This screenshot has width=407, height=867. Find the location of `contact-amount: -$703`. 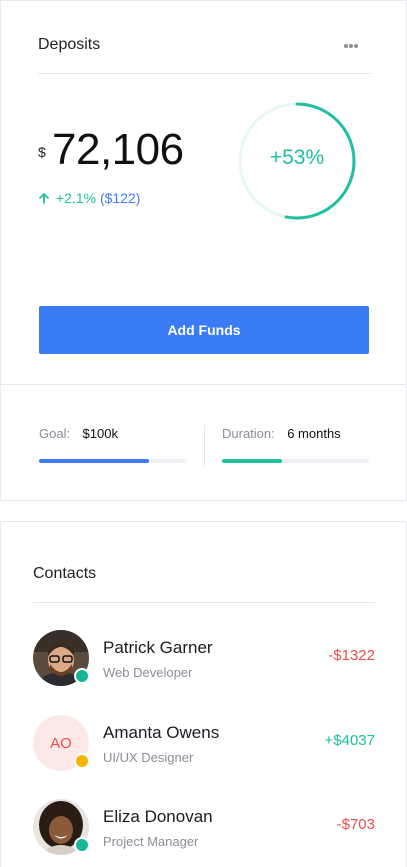

contact-amount: -$703 is located at coordinates (355, 824).